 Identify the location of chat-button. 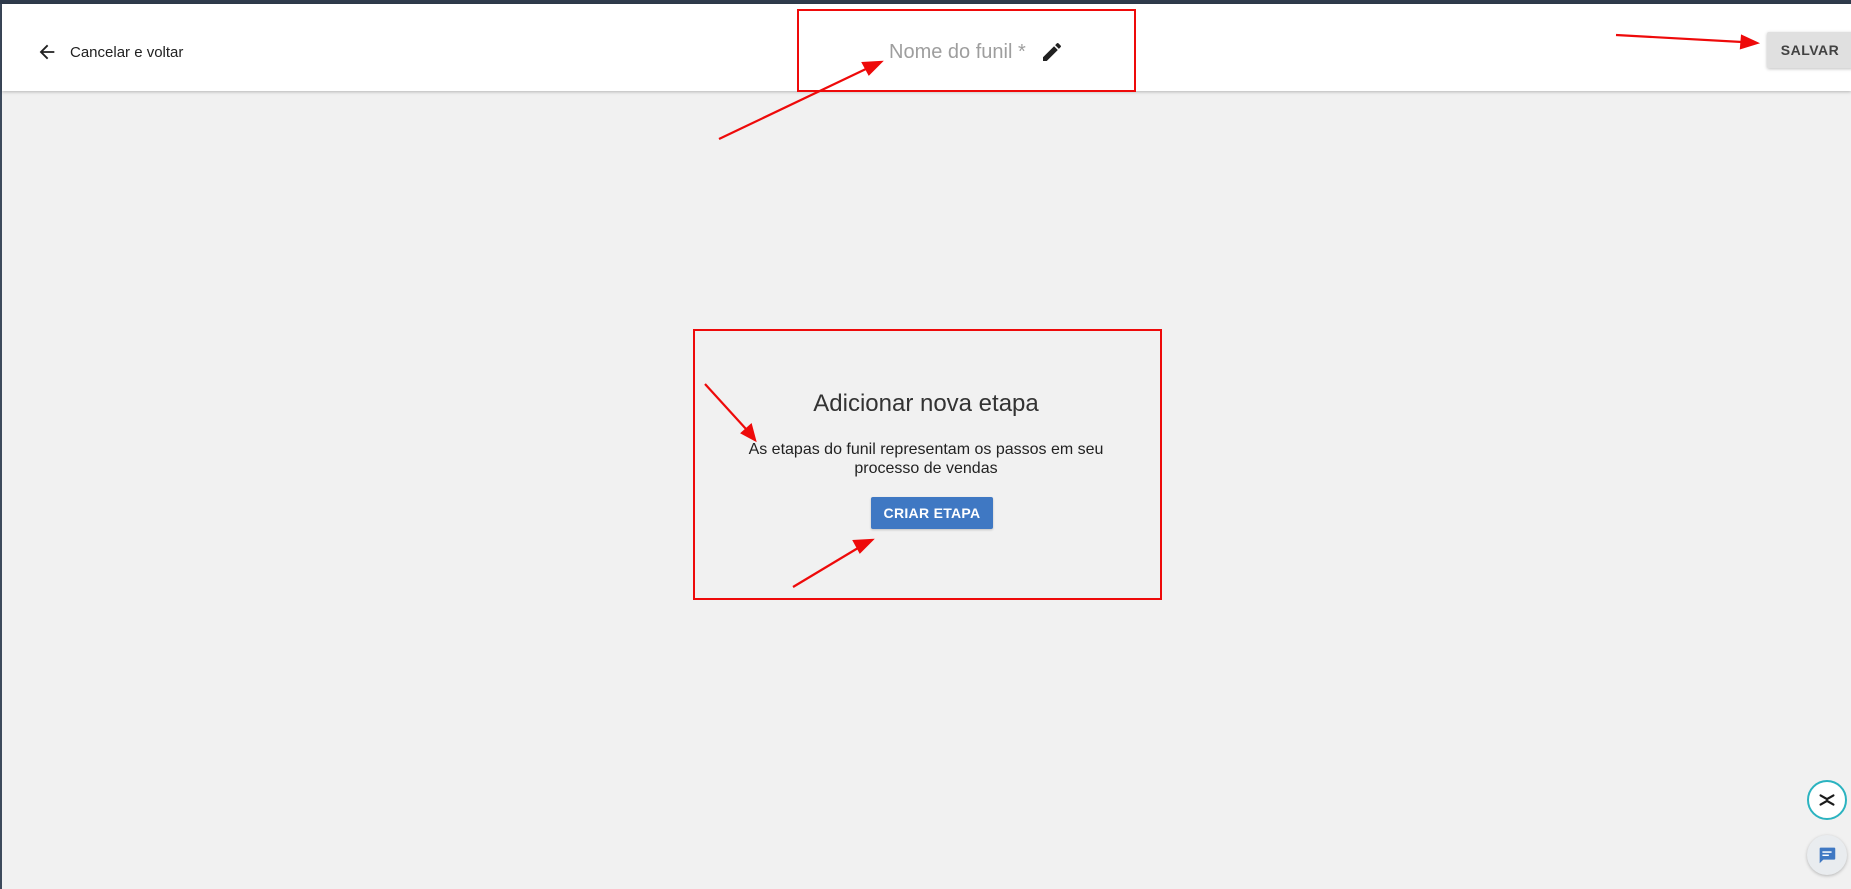
(1827, 855).